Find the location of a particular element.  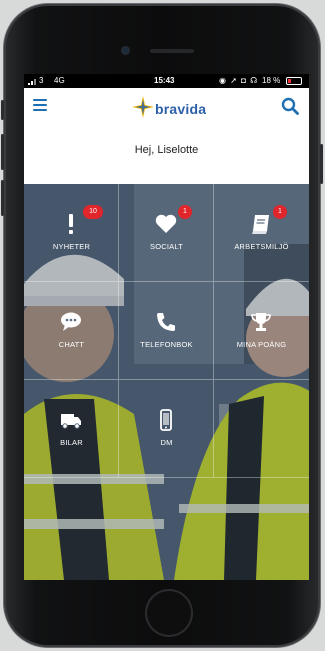

book-icon is located at coordinates (260, 224).